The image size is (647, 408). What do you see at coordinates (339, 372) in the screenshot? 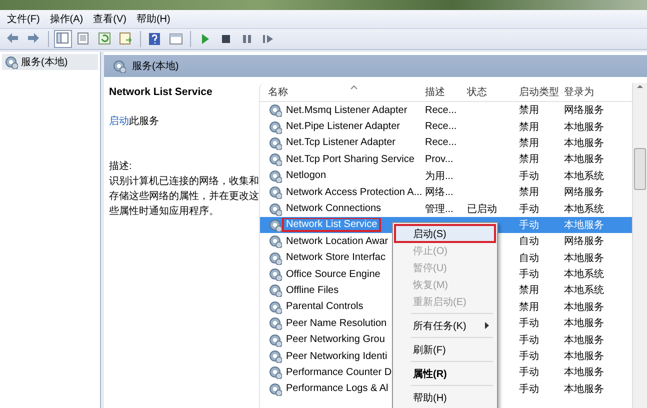
I see `service-name-cell-text: Performance Counter D` at bounding box center [339, 372].